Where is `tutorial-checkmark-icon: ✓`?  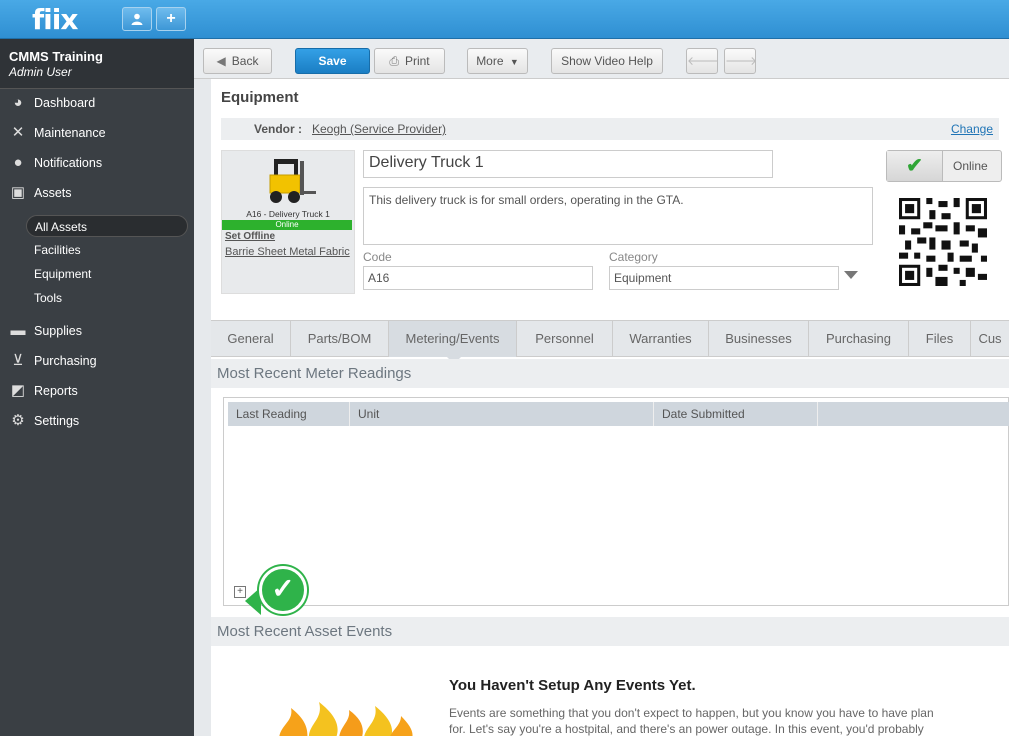 tutorial-checkmark-icon: ✓ is located at coordinates (283, 590).